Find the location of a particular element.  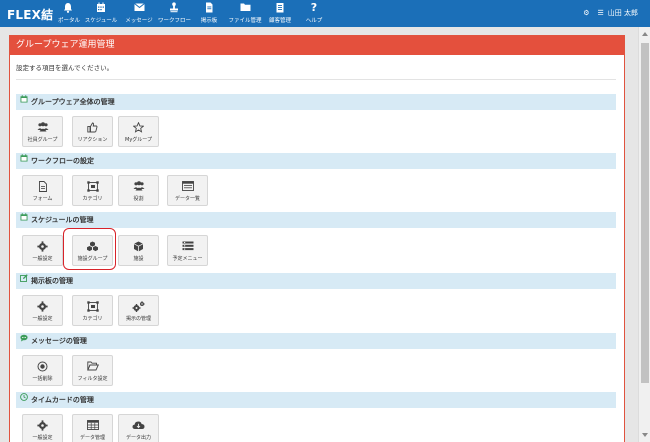

nav-label-help: ヘルプ is located at coordinates (314, 21).